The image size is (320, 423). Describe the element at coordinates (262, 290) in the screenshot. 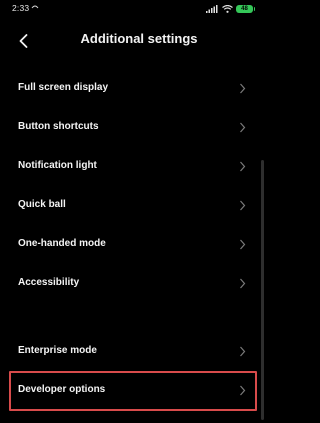

I see `scrollbar` at that location.